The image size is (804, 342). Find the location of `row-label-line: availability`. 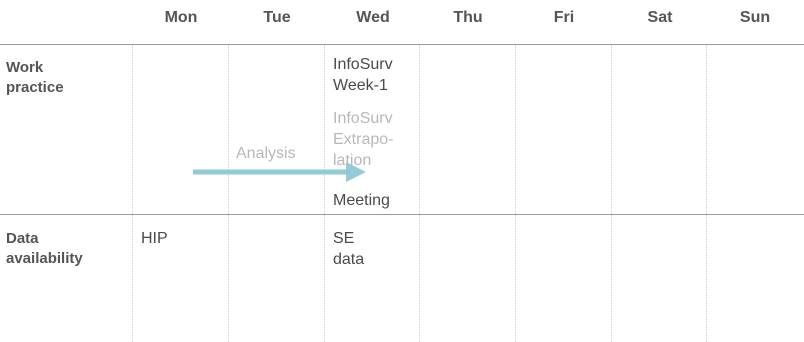

row-label-line: availability is located at coordinates (44, 258).